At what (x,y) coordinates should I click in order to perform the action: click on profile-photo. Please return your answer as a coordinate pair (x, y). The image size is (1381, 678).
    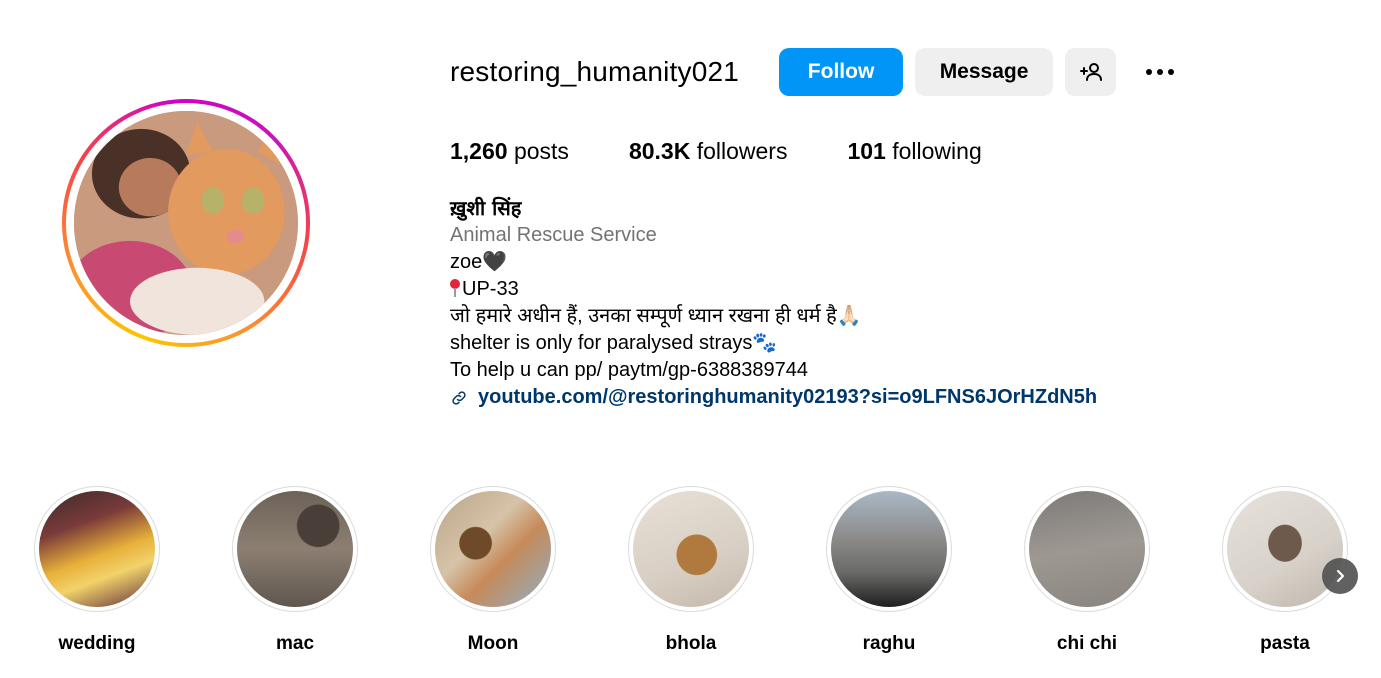
    Looking at the image, I should click on (186, 223).